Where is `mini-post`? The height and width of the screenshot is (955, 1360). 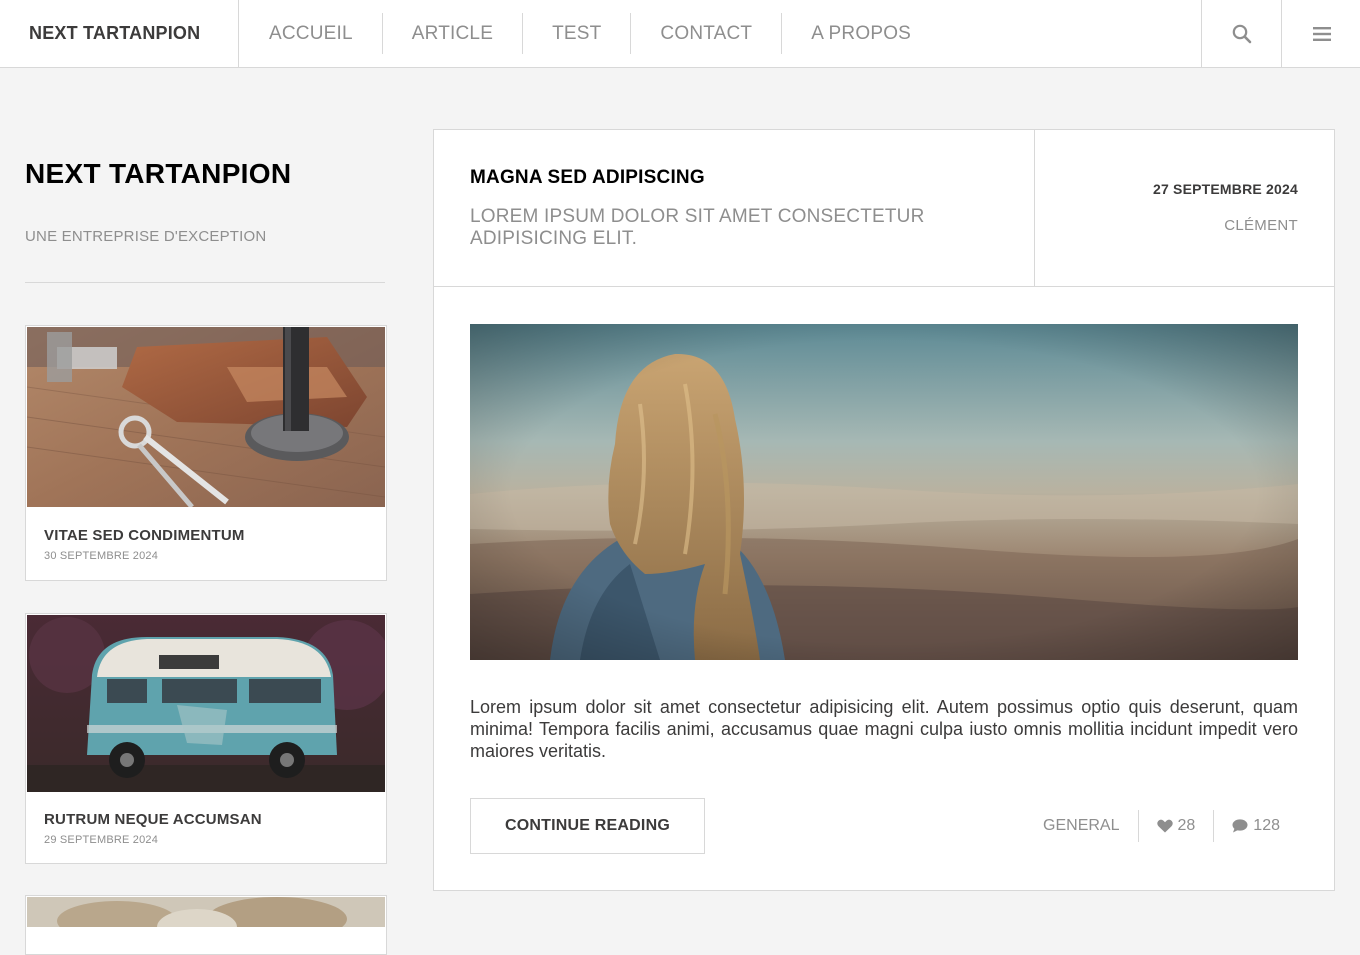
mini-post is located at coordinates (206, 925).